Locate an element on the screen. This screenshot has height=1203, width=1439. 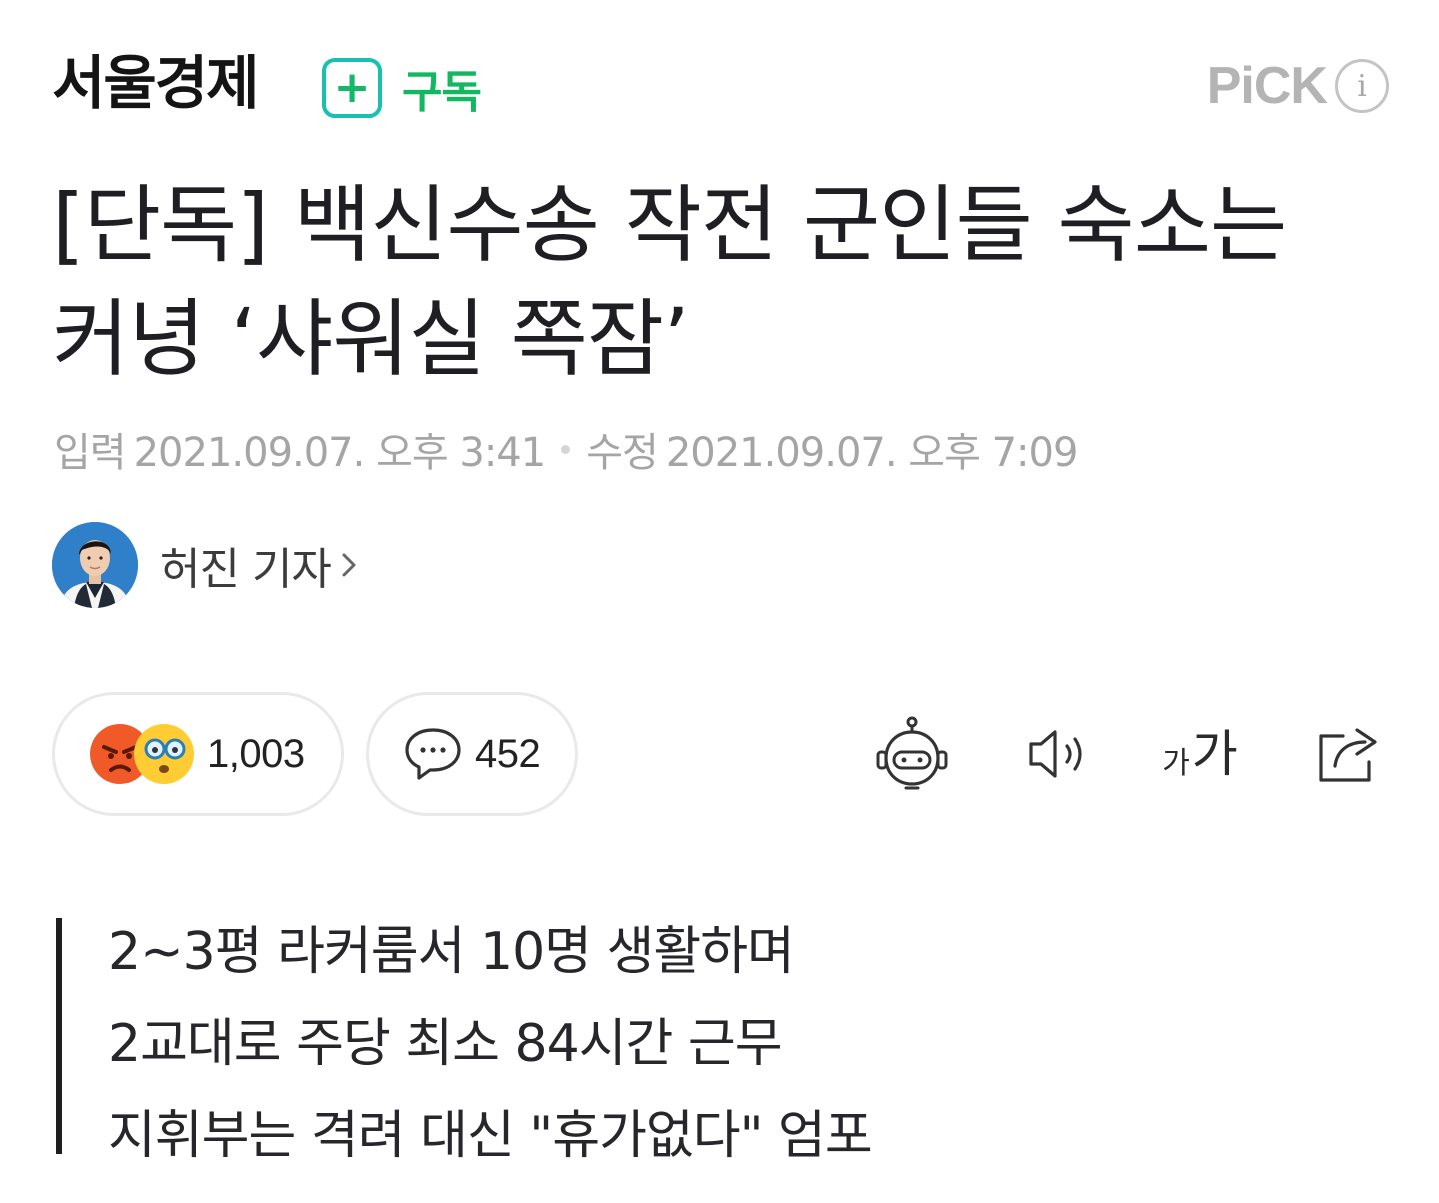
reporter-name: 허진 기자 is located at coordinates (246, 569).